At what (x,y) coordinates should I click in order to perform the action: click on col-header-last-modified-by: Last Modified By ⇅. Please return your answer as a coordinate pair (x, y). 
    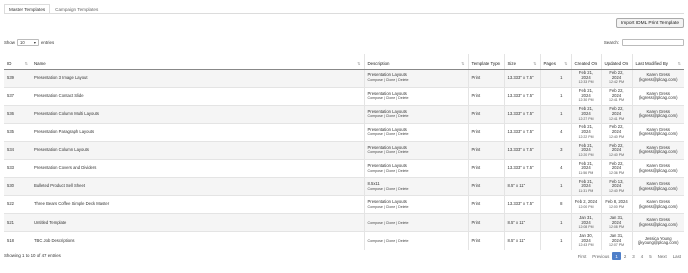
    Looking at the image, I should click on (657, 62).